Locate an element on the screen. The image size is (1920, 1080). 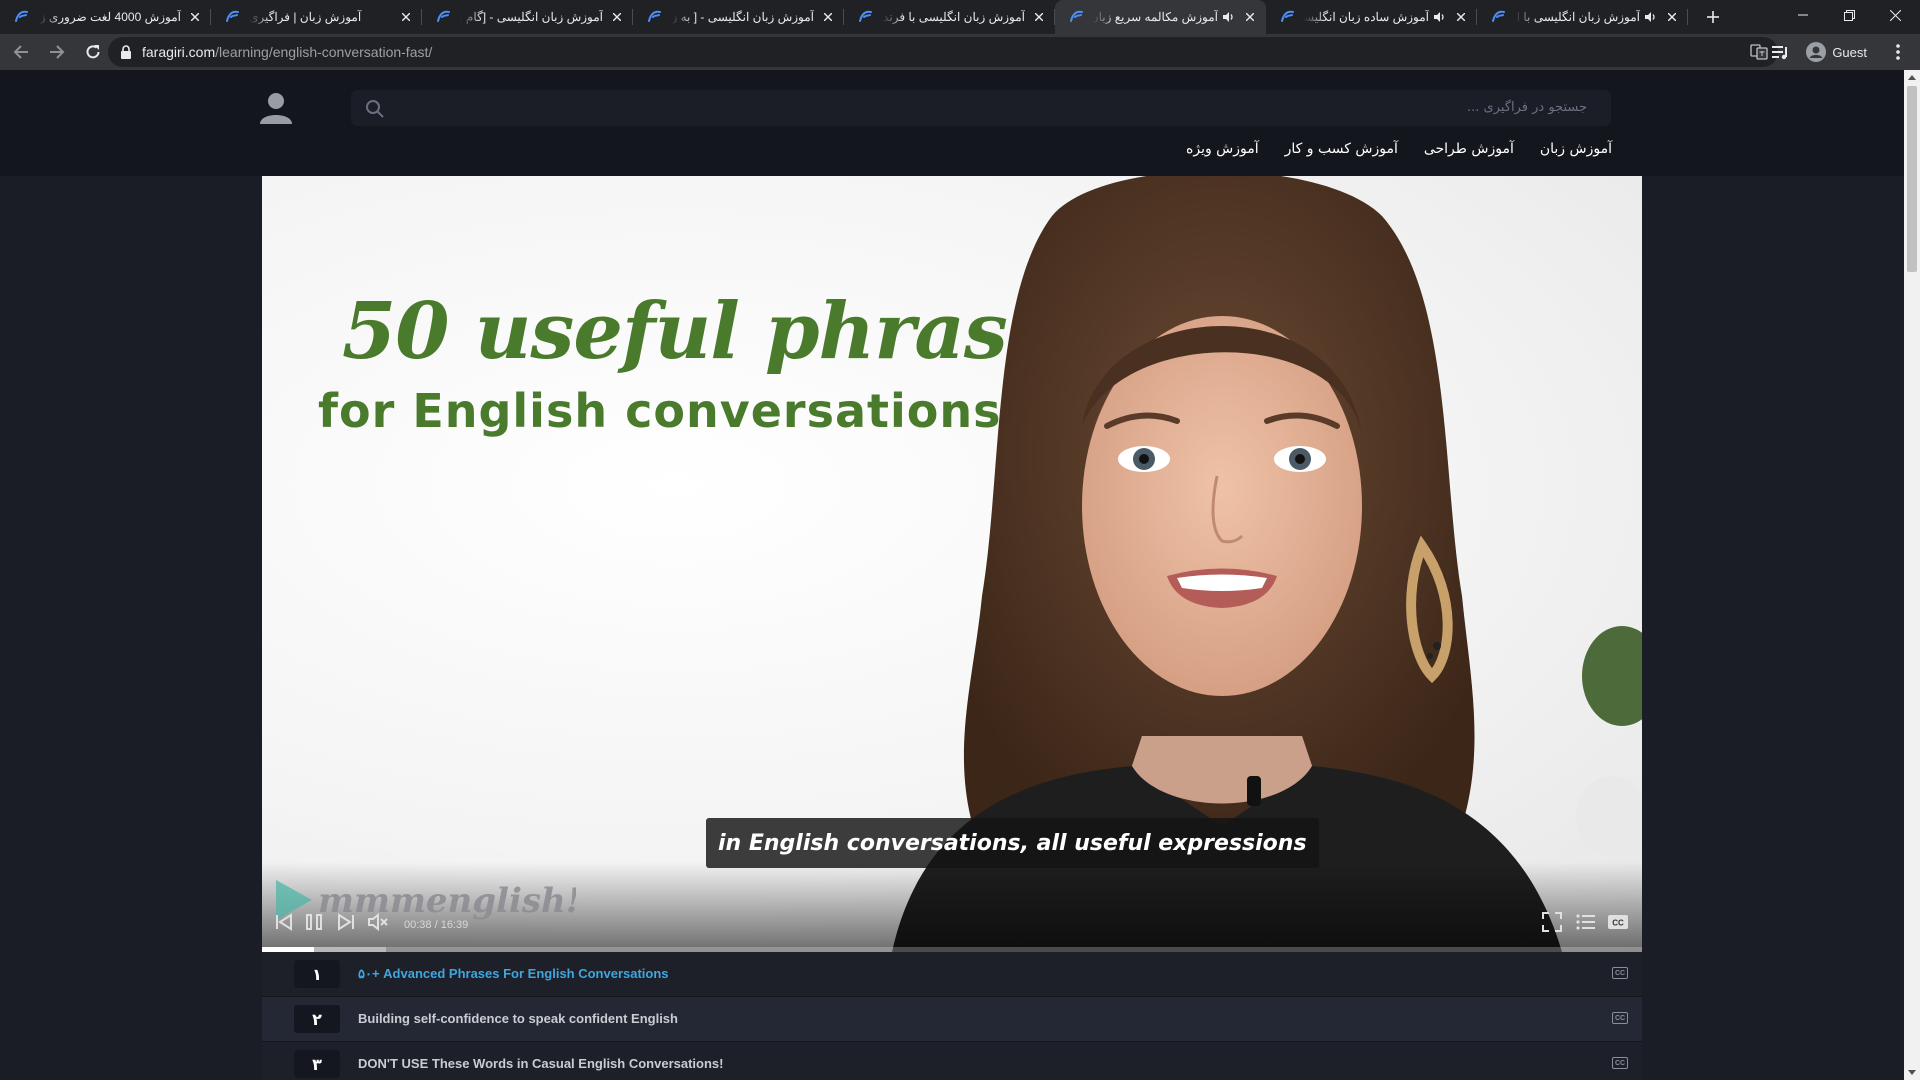
scrollbar-thumb is located at coordinates (1912, 179).